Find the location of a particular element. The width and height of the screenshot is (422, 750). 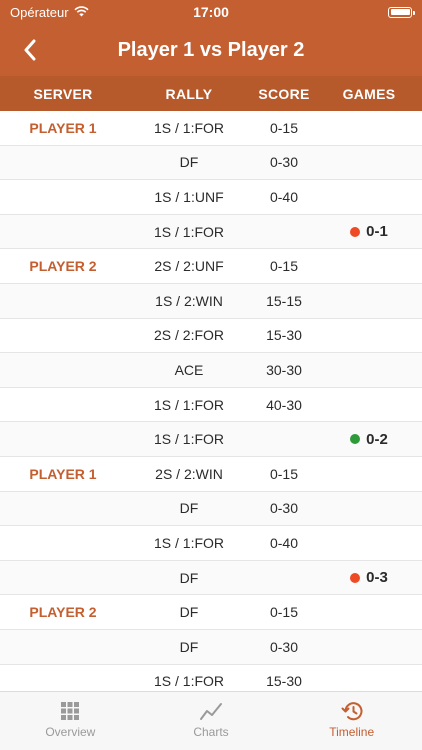

games-cell: 0-1 is located at coordinates (369, 231).